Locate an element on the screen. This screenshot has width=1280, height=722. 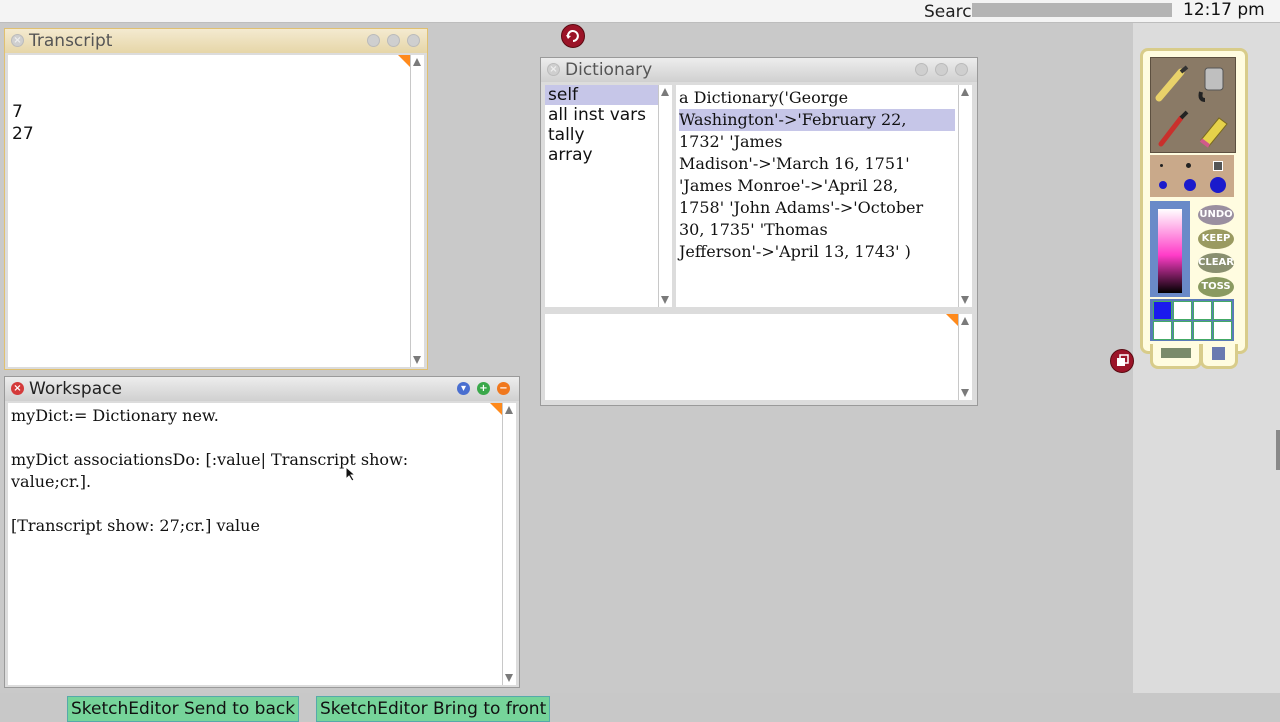
transcript-title: Transcript is located at coordinates (71, 41).